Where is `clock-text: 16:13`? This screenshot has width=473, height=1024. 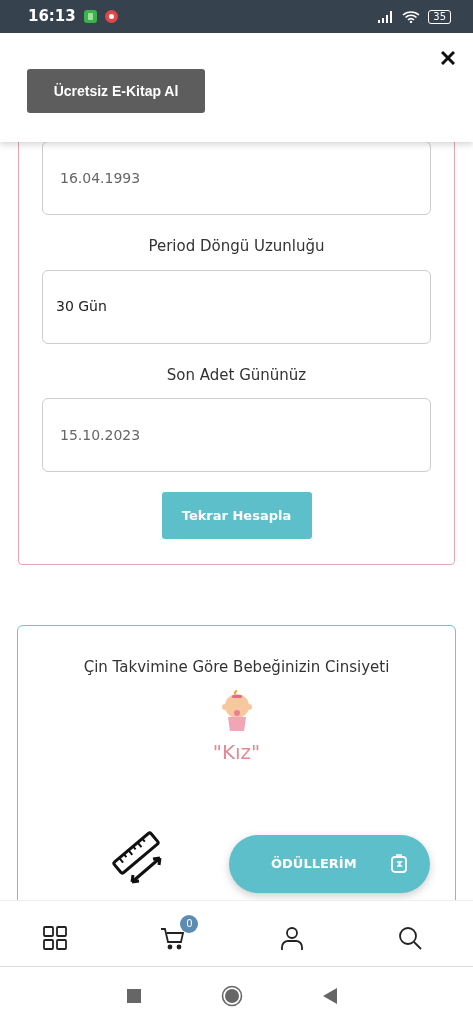
clock-text: 16:13 is located at coordinates (52, 17).